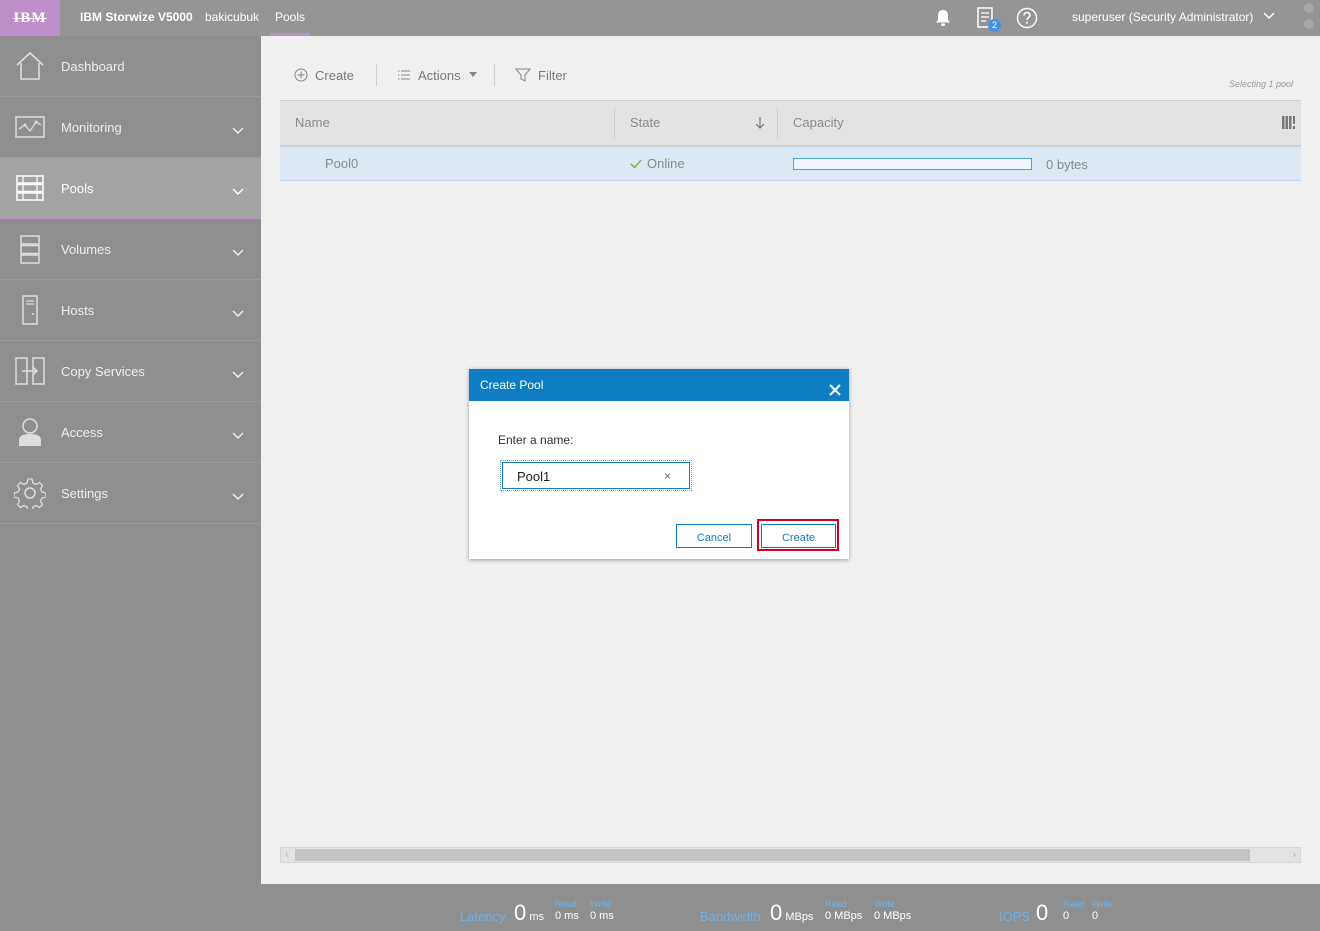 The width and height of the screenshot is (1320, 931). I want to click on scrollbar-thumb, so click(772, 855).